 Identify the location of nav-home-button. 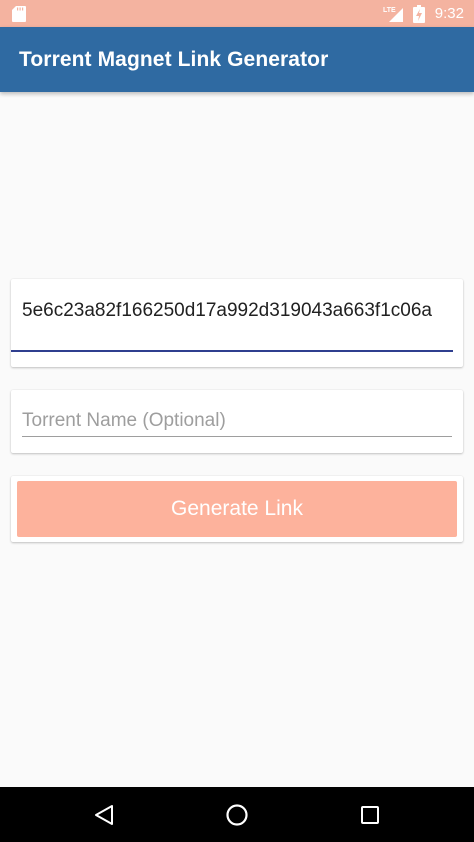
(237, 814).